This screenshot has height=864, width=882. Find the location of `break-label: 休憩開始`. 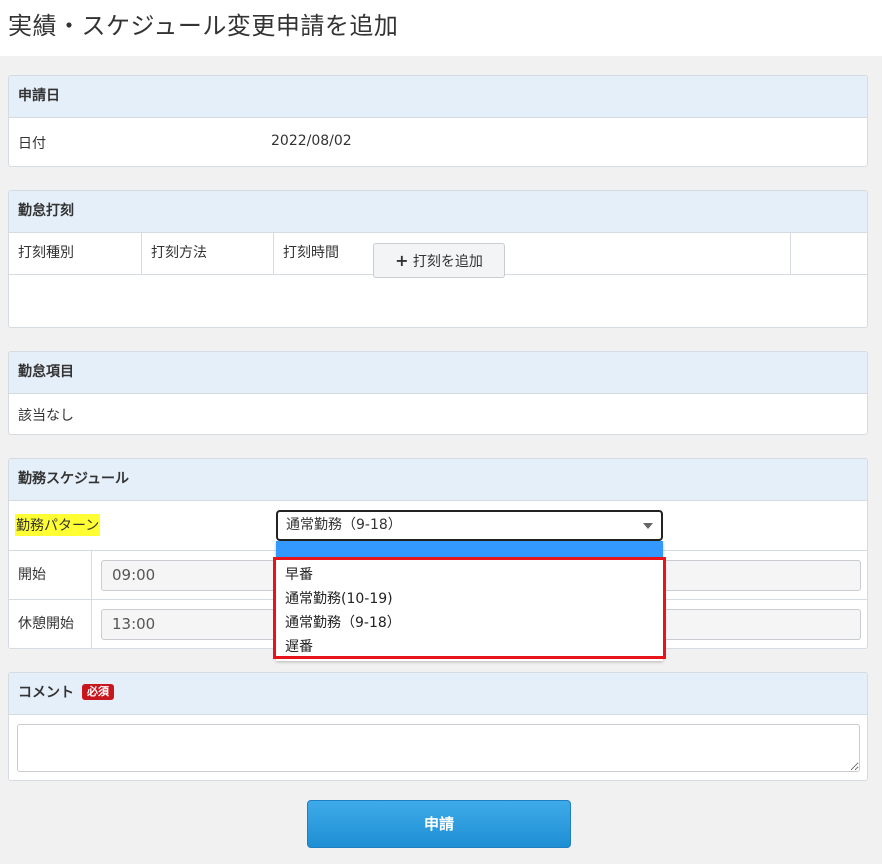

break-label: 休憩開始 is located at coordinates (50, 624).